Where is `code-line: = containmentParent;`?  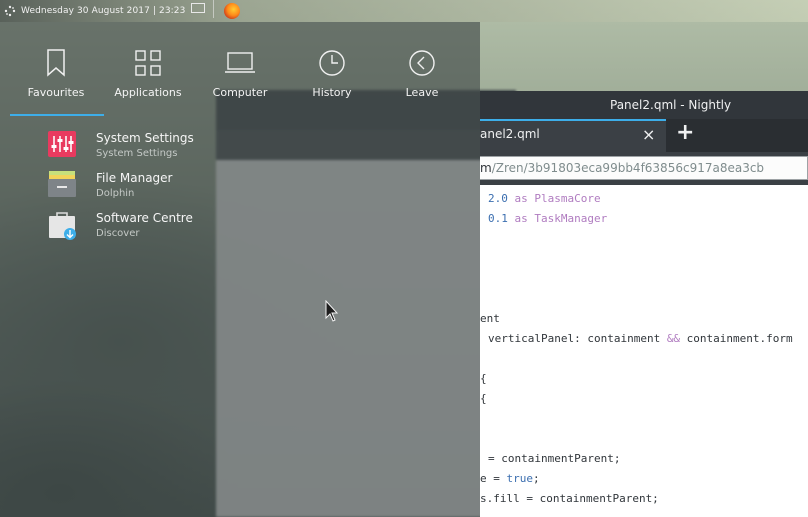 code-line: = containmentParent; is located at coordinates (554, 458).